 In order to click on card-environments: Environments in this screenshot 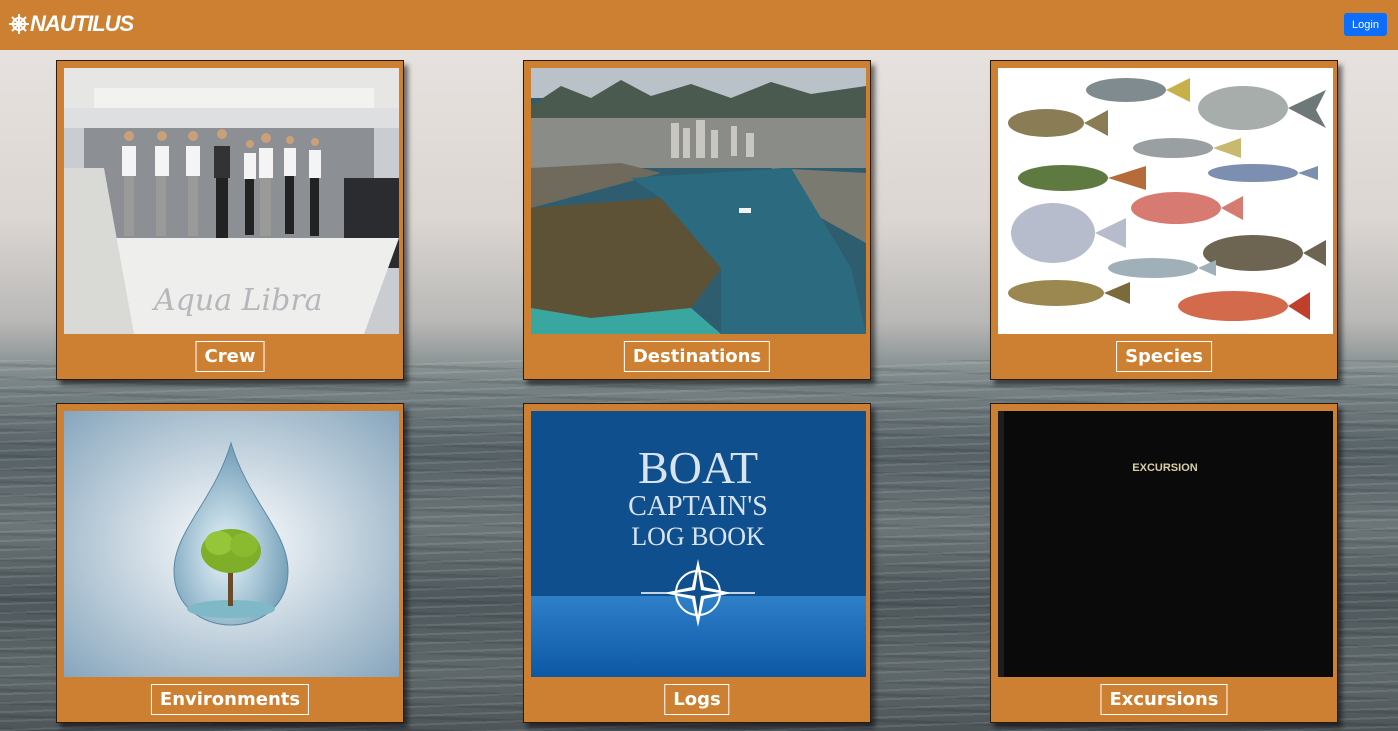, I will do `click(230, 563)`.